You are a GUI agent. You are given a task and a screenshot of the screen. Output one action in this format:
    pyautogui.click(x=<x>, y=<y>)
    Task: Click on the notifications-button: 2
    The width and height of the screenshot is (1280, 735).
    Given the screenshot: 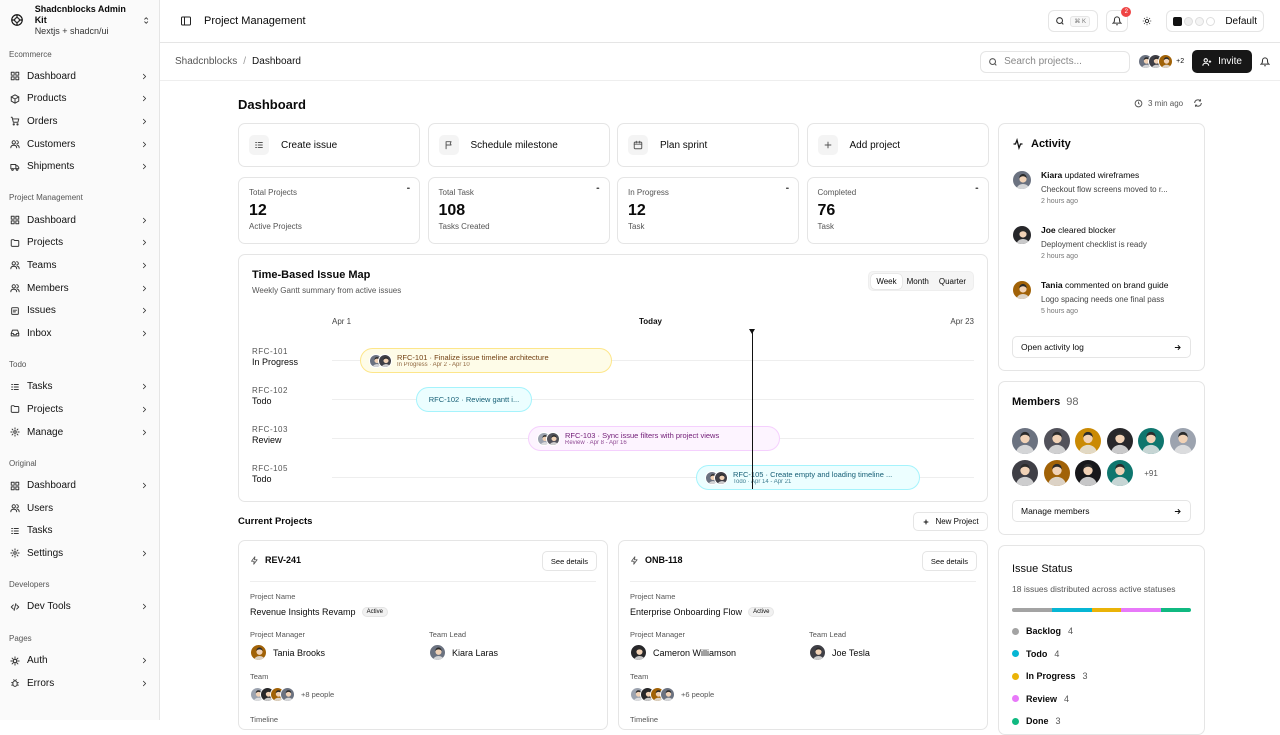 What is the action you would take?
    pyautogui.click(x=1119, y=19)
    